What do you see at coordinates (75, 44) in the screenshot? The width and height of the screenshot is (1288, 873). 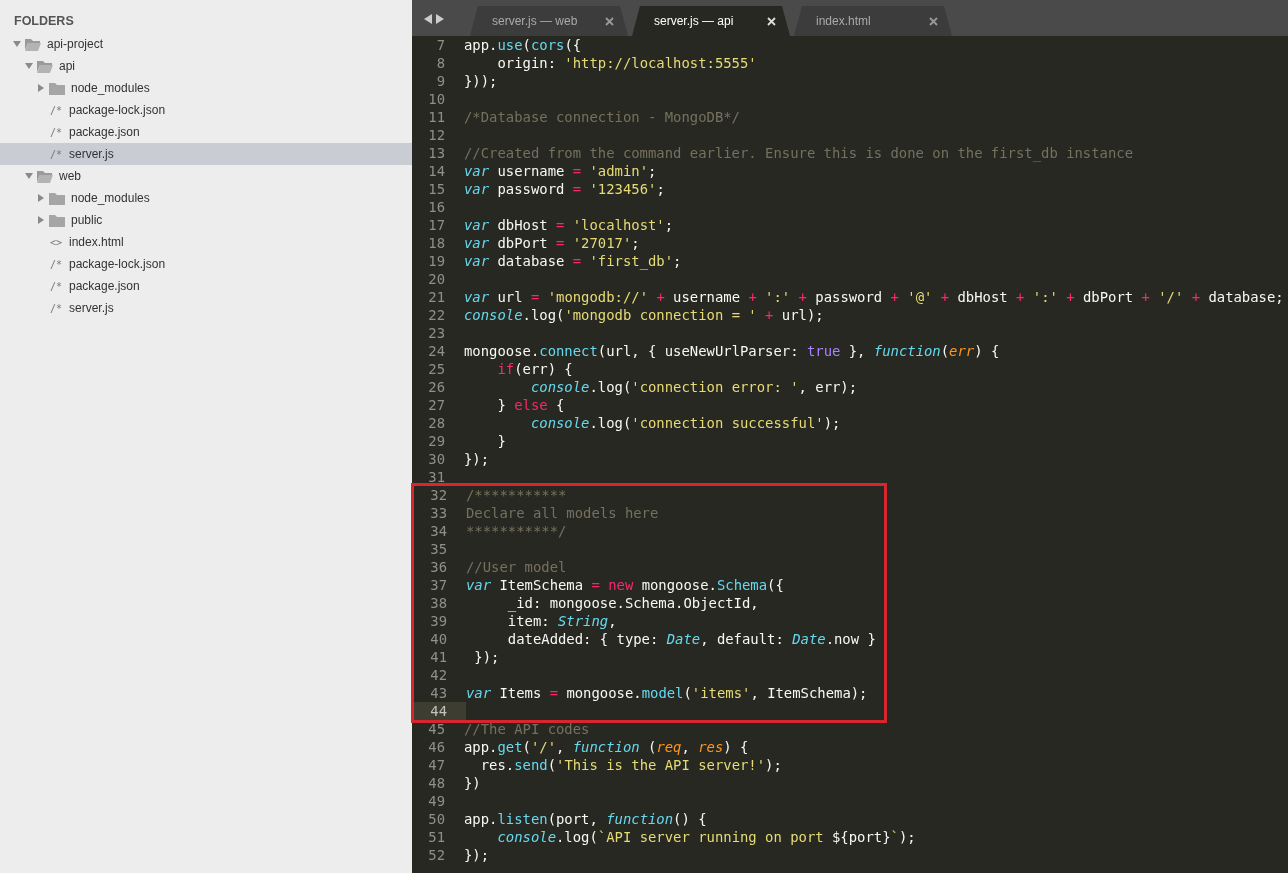 I see `folder-item: api-project` at bounding box center [75, 44].